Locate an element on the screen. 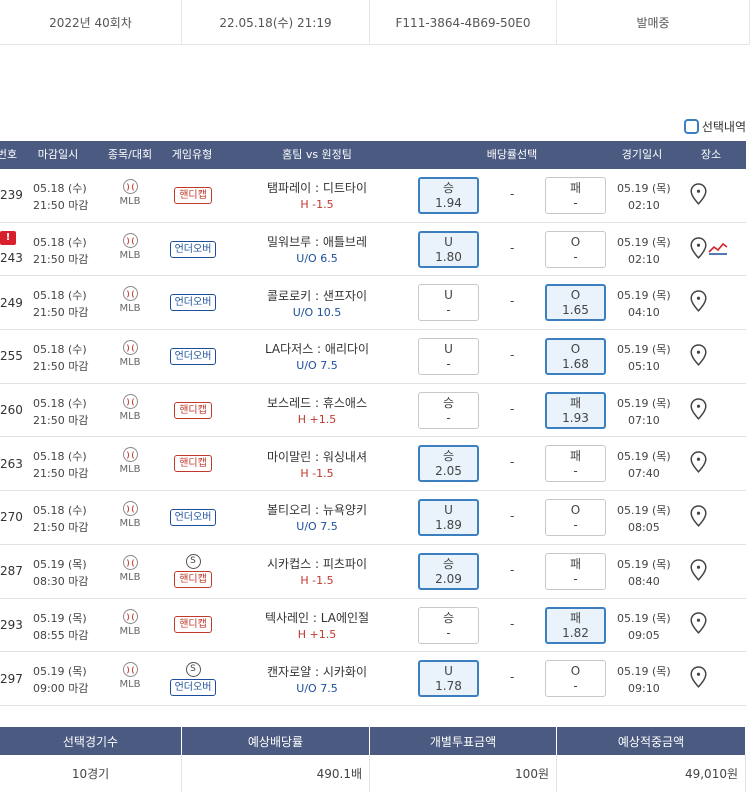 The height and width of the screenshot is (792, 750). selection-legend-label: 선택내역 is located at coordinates (723, 127).